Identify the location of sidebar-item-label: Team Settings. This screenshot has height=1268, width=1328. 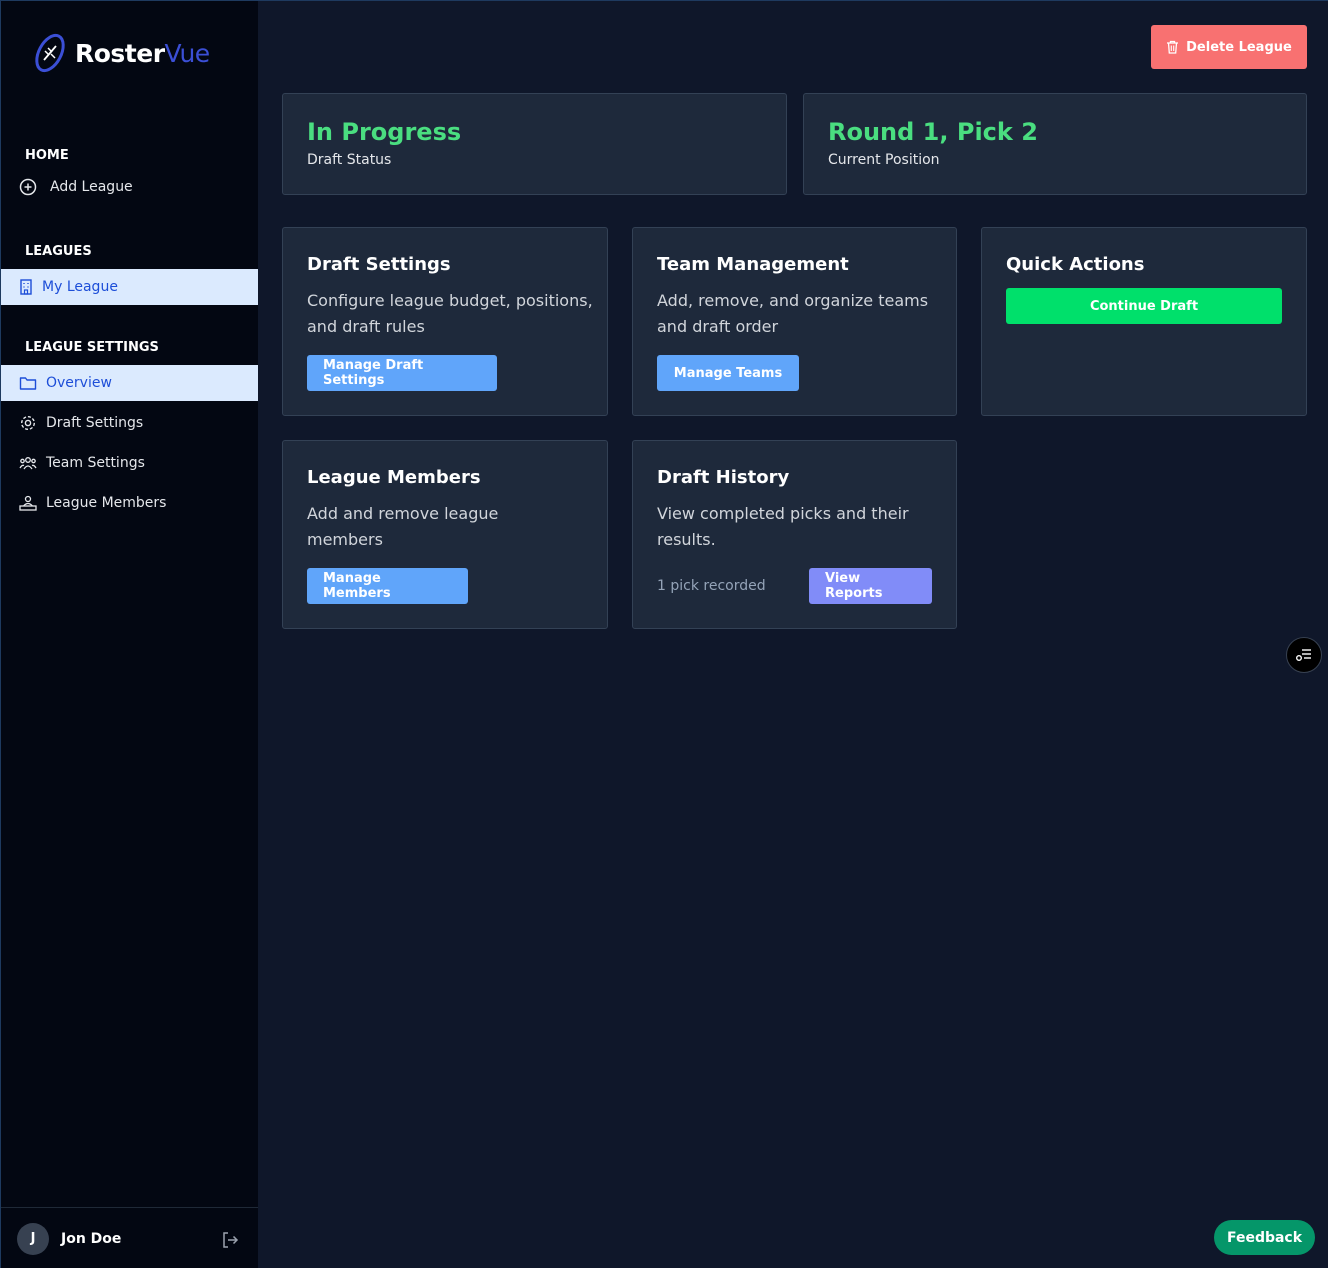
(95, 463).